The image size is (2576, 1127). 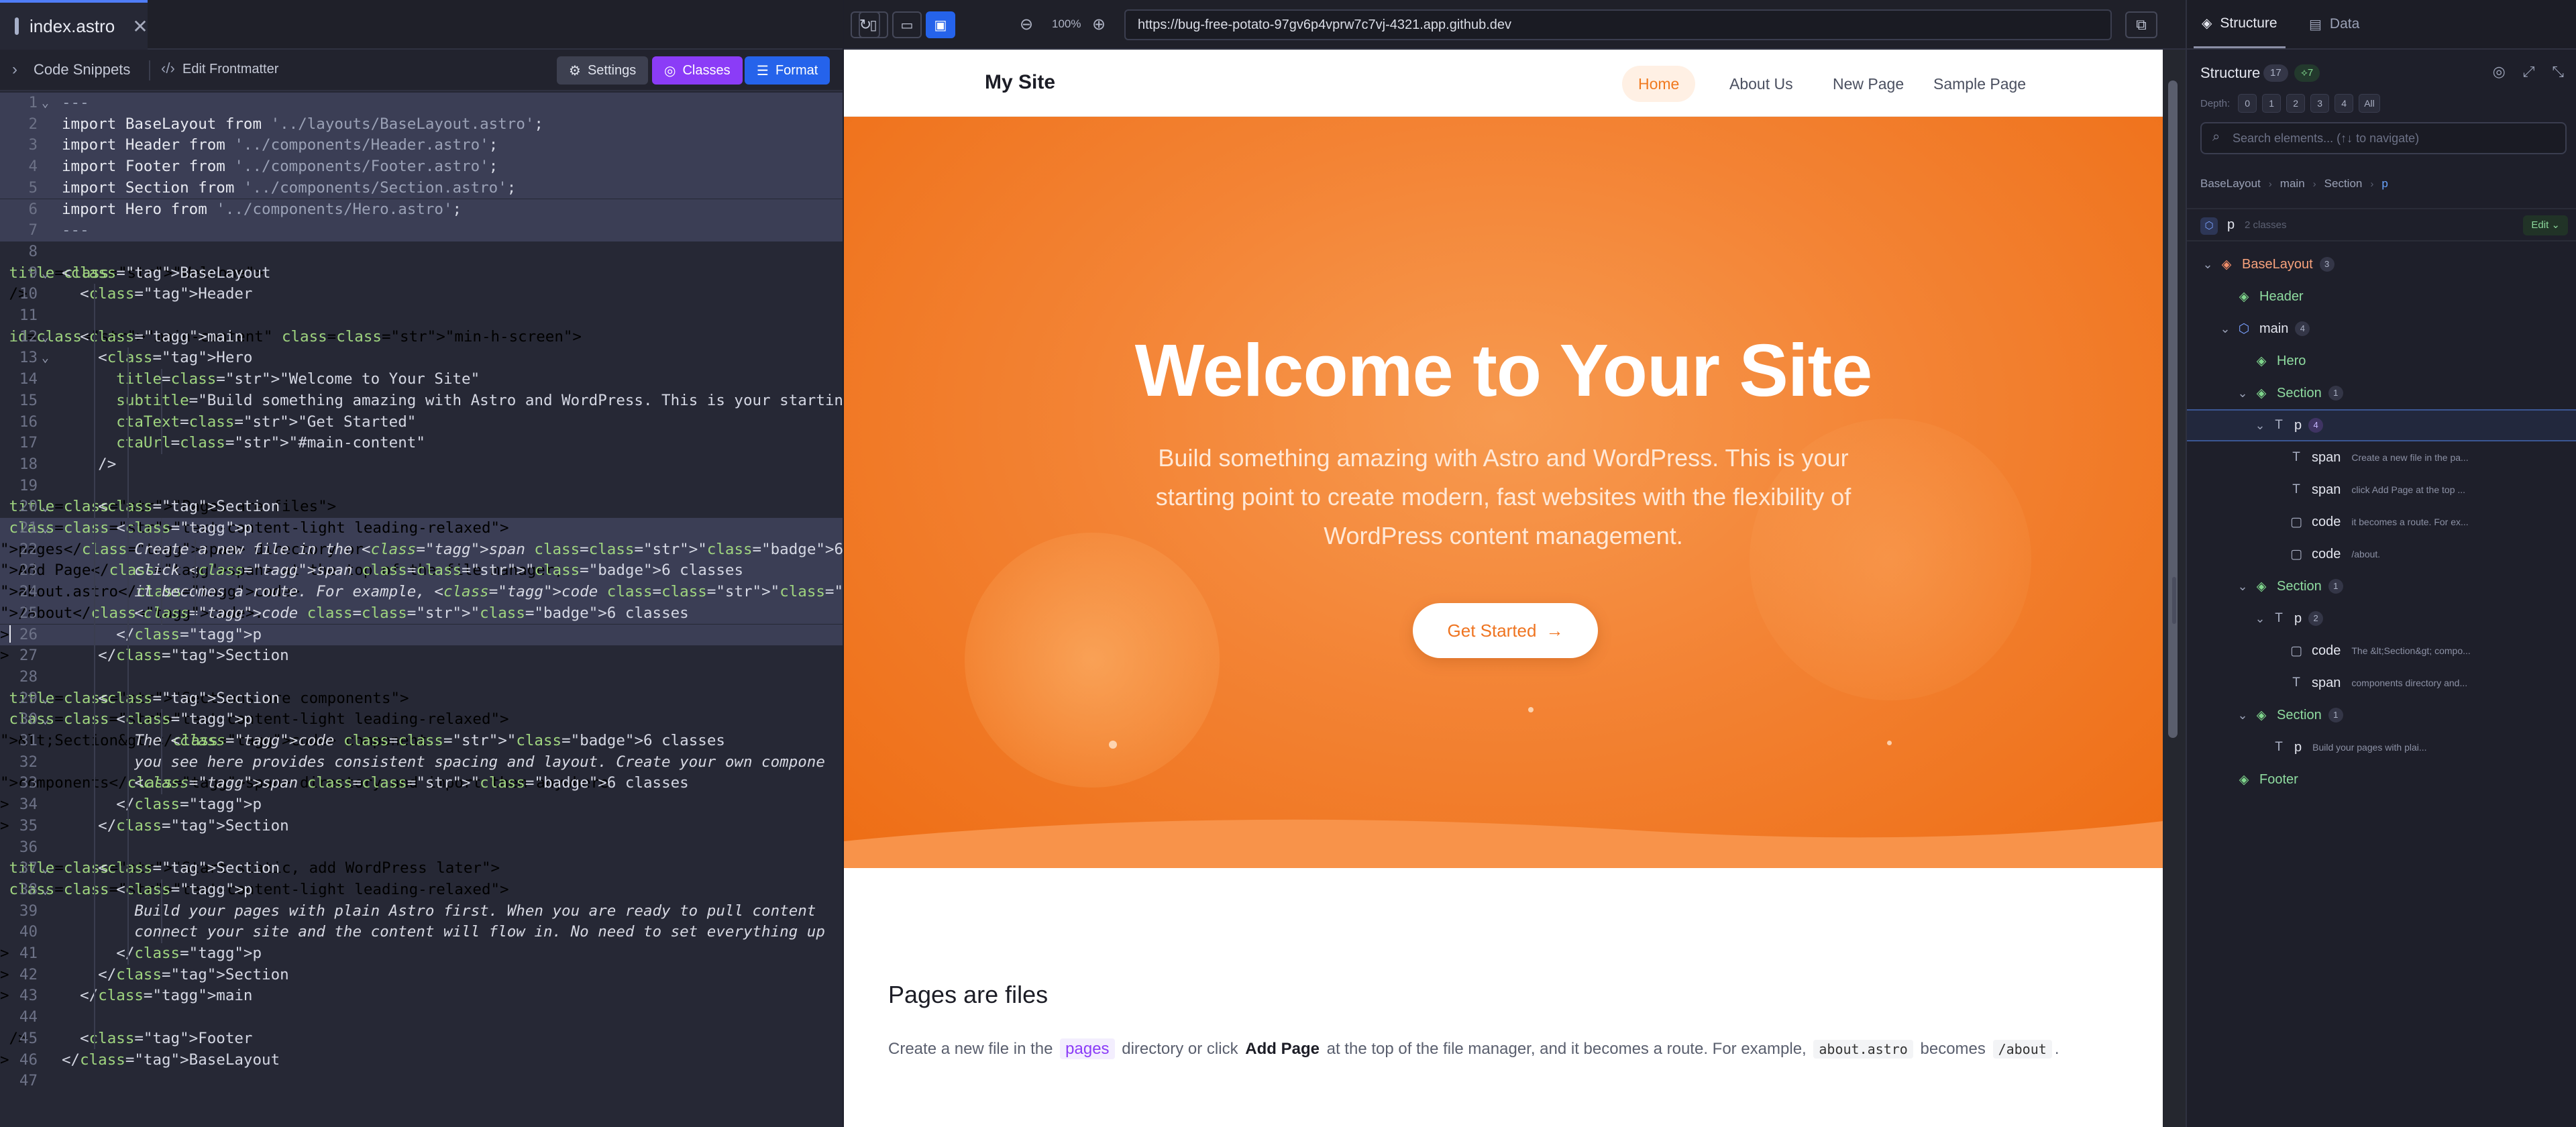 What do you see at coordinates (940, 24) in the screenshot?
I see `desktop-view-button: ▣` at bounding box center [940, 24].